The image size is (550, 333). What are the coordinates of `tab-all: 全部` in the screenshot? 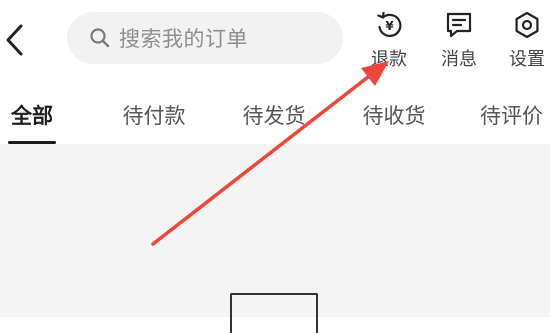 It's located at (32, 115).